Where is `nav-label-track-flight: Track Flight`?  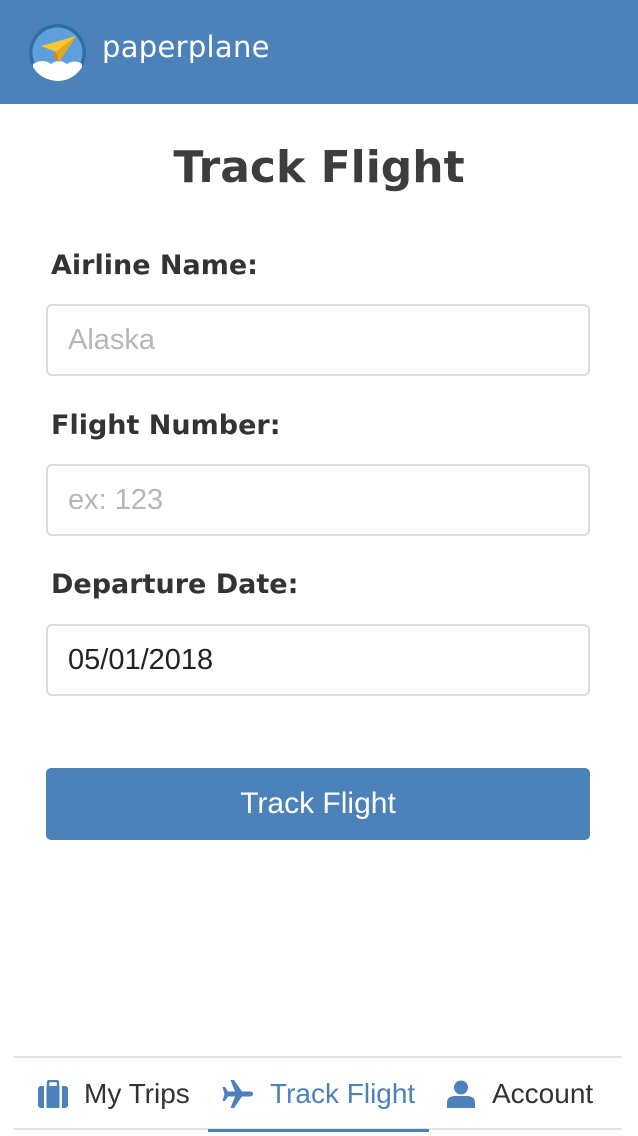 nav-label-track-flight: Track Flight is located at coordinates (343, 1093).